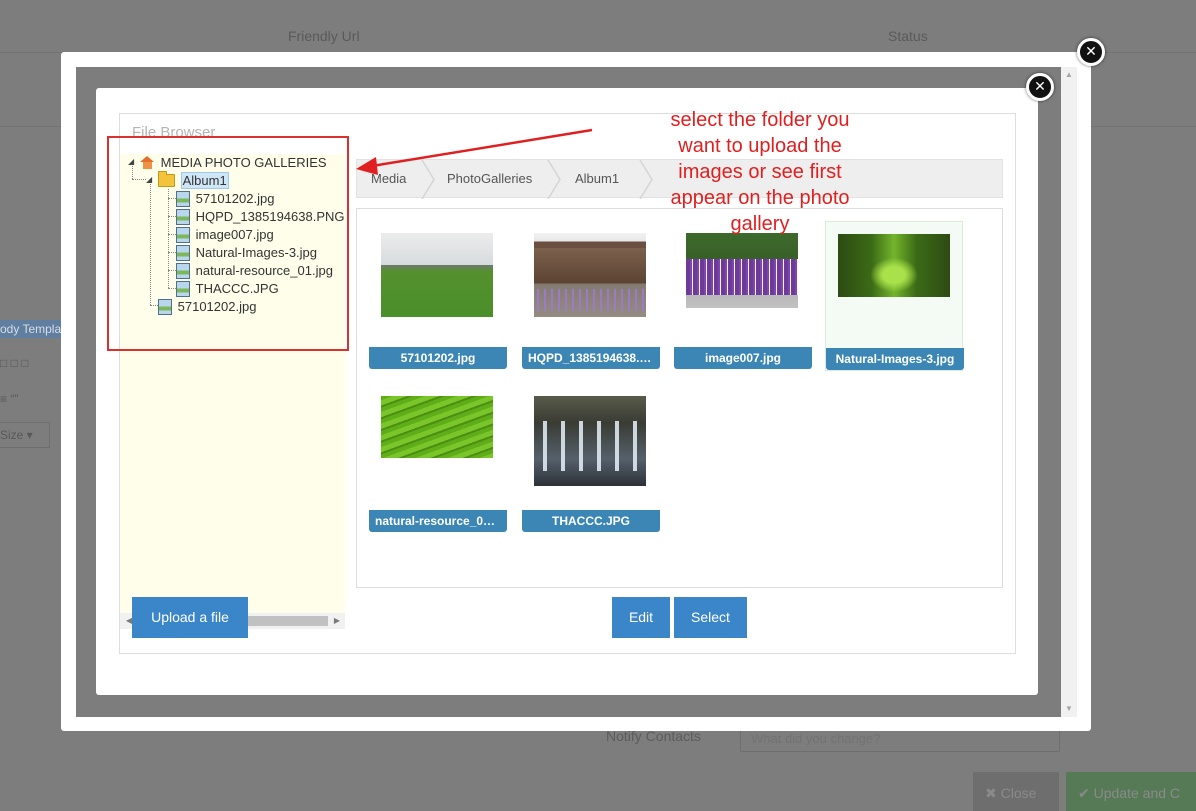 The height and width of the screenshot is (811, 1196). I want to click on thumbnail-item: Natural-Images-3.jpg, so click(894, 296).